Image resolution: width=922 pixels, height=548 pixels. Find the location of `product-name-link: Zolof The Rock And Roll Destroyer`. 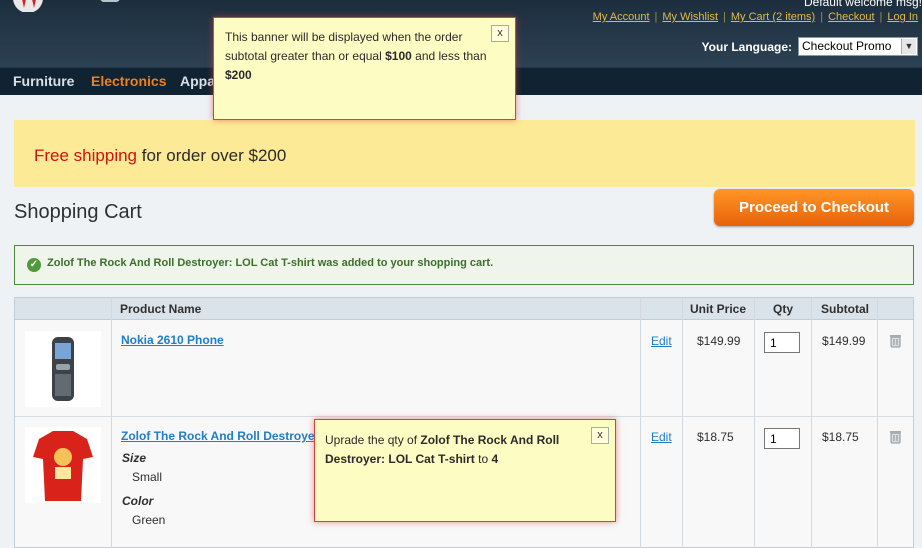

product-name-link: Zolof The Rock And Roll Destroyer is located at coordinates (220, 436).